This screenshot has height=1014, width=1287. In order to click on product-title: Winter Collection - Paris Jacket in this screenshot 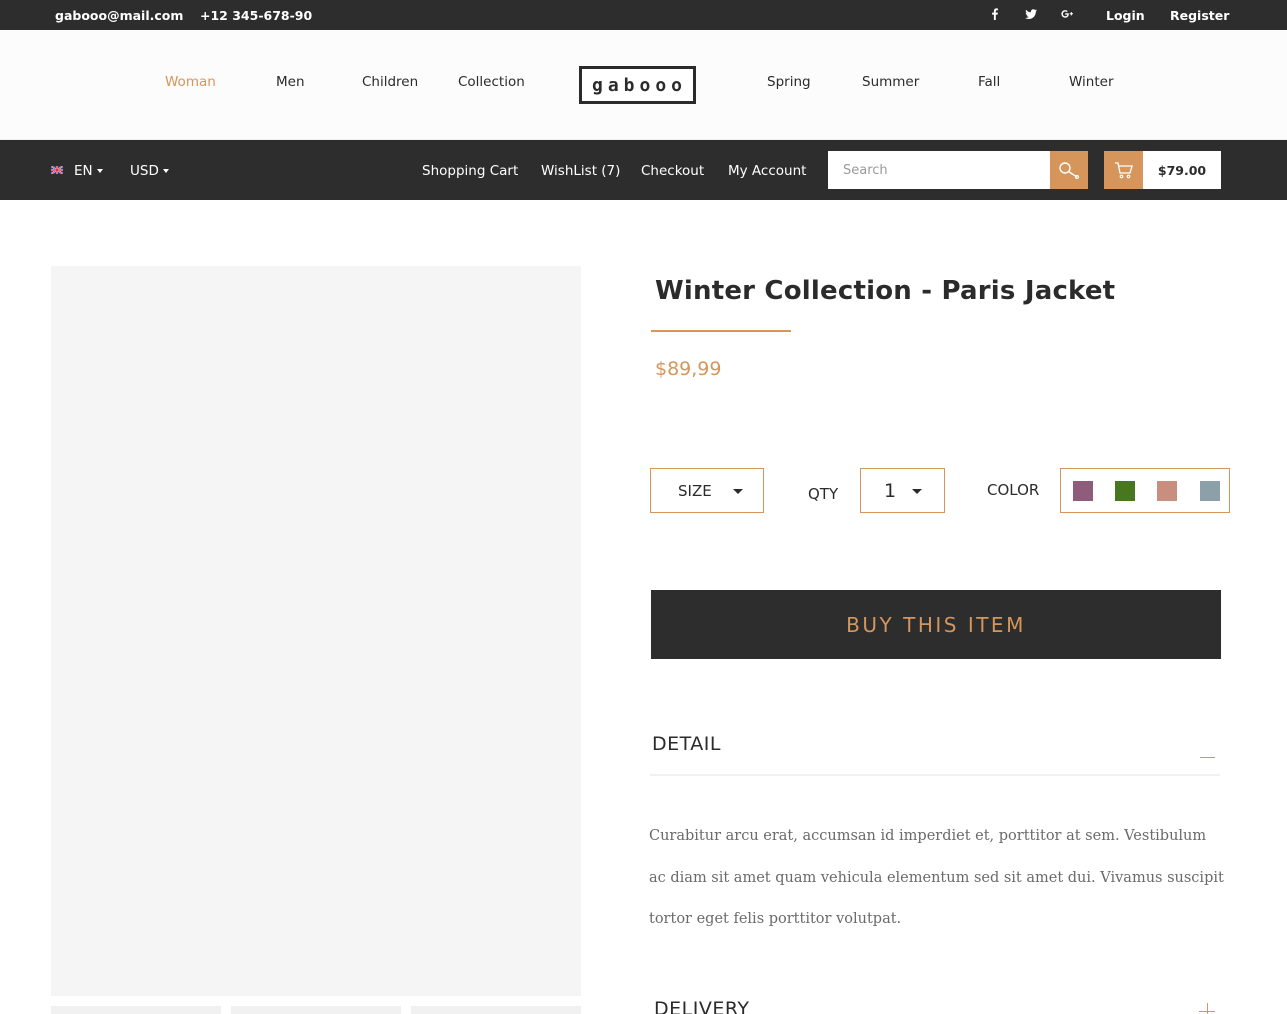, I will do `click(885, 291)`.